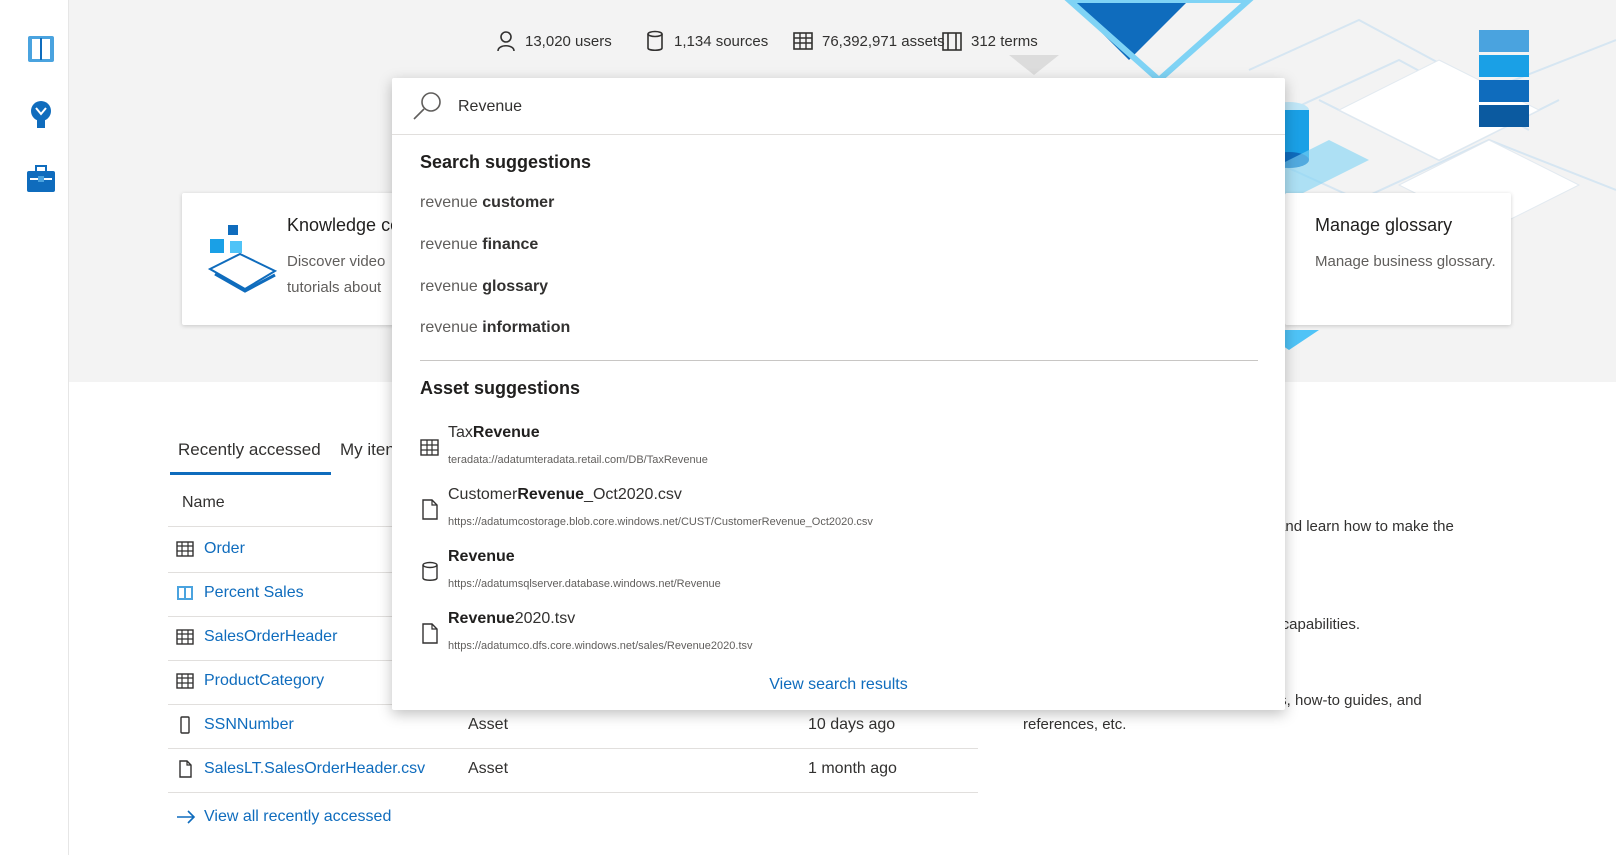 This screenshot has width=1616, height=855. What do you see at coordinates (34, 427) in the screenshot?
I see `left-sidebar` at bounding box center [34, 427].